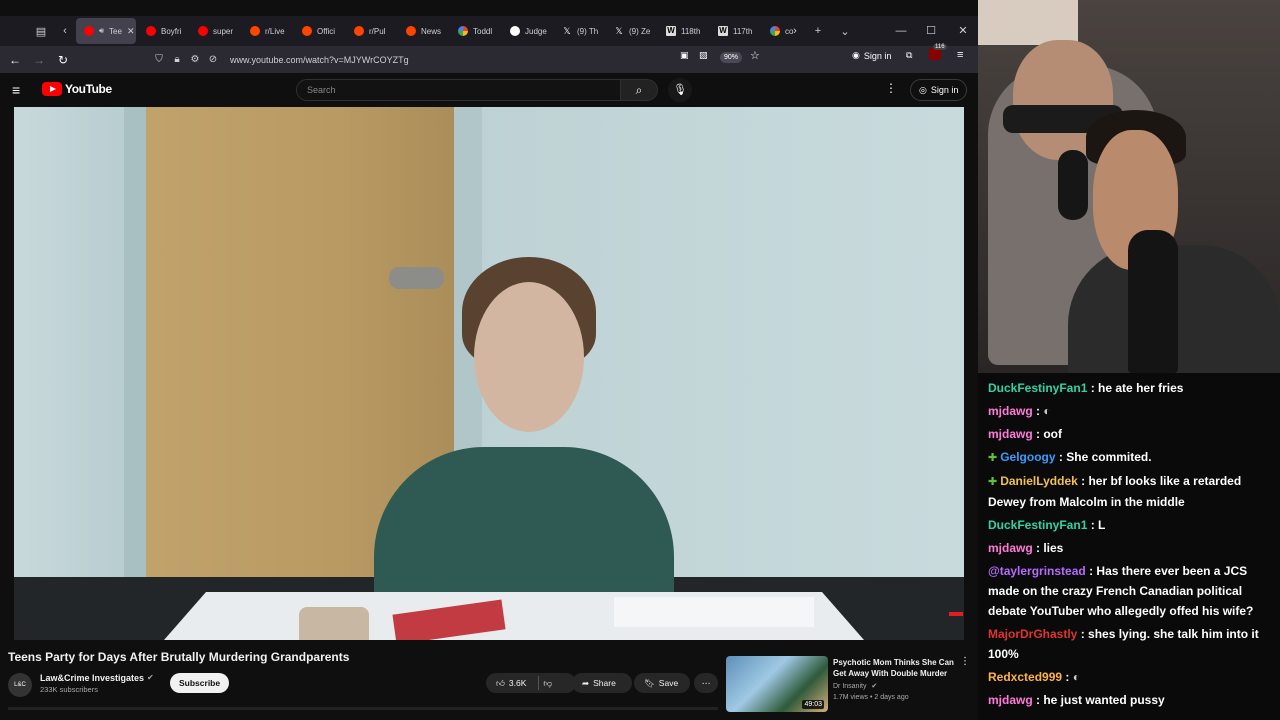  Describe the element at coordinates (475, 31) in the screenshot. I see `browser-tab: Toddl` at that location.